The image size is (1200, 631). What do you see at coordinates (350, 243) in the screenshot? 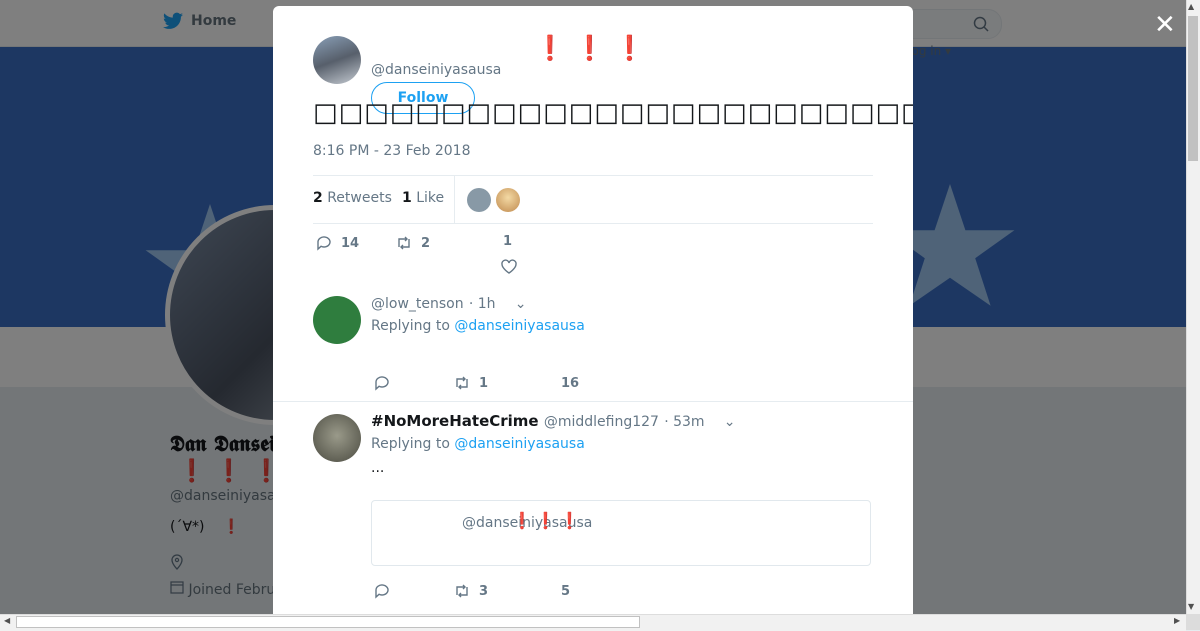
I see `reply-count: 14` at bounding box center [350, 243].